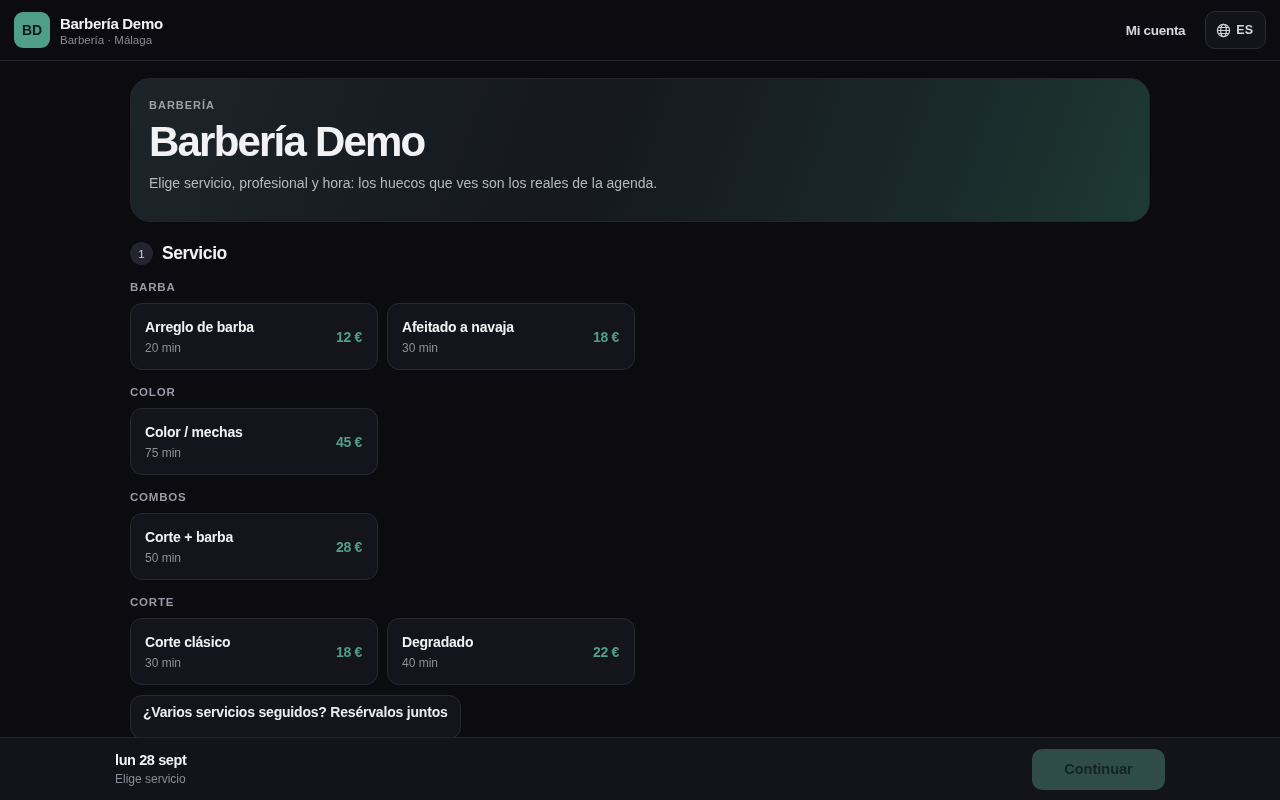 Image resolution: width=1280 pixels, height=800 pixels. Describe the element at coordinates (153, 602) in the screenshot. I see `category-label: CORTE` at that location.